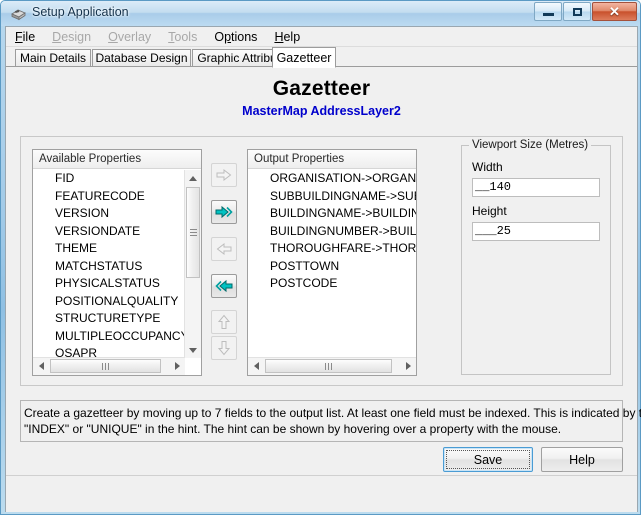  What do you see at coordinates (71, 37) in the screenshot?
I see `menu-design: Design` at bounding box center [71, 37].